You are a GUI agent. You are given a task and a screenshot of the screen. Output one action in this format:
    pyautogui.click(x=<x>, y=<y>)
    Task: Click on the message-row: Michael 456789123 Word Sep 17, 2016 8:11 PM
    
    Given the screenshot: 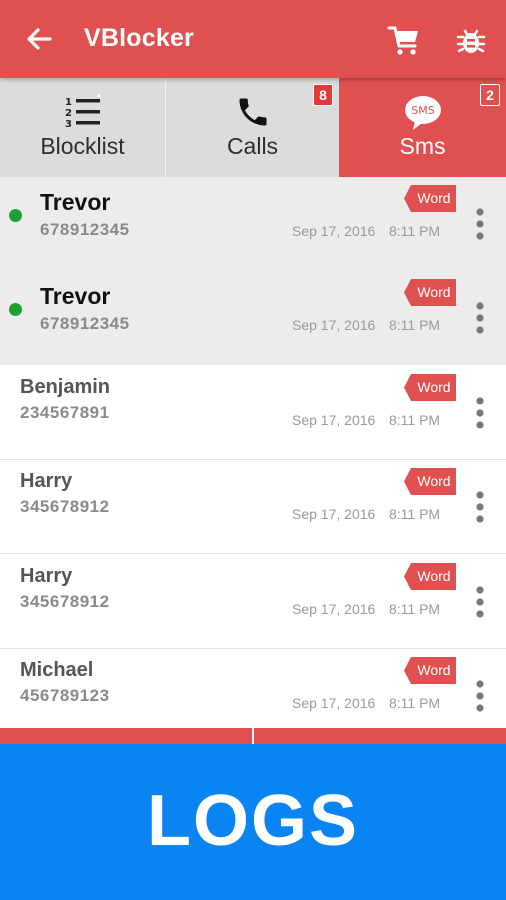 What is the action you would take?
    pyautogui.click(x=253, y=688)
    